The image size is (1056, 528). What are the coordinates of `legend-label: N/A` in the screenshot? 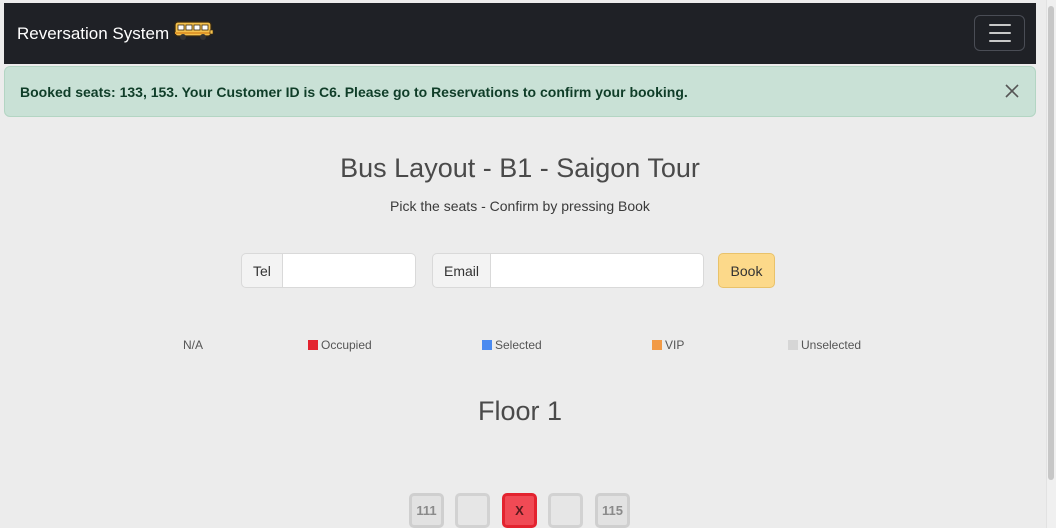 It's located at (193, 345).